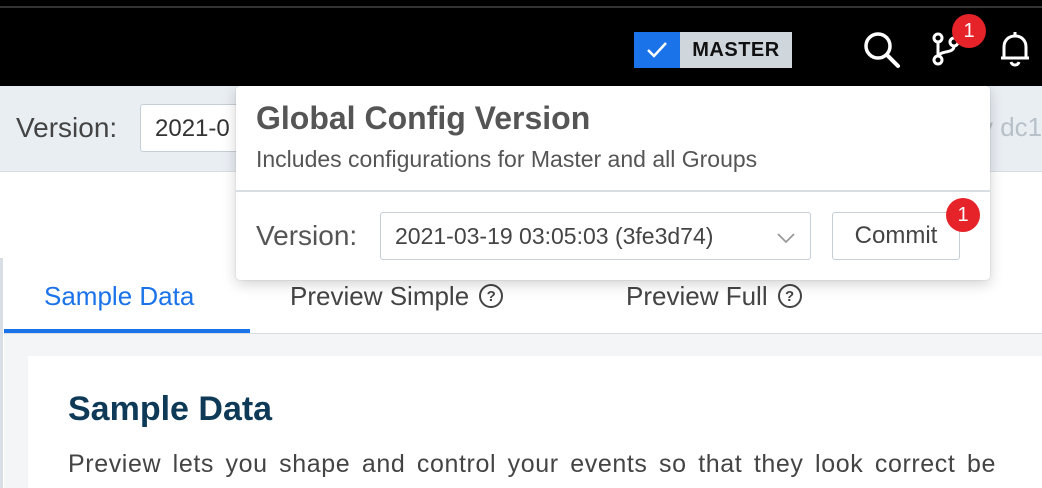  I want to click on panel-left-border, so click(1, 373).